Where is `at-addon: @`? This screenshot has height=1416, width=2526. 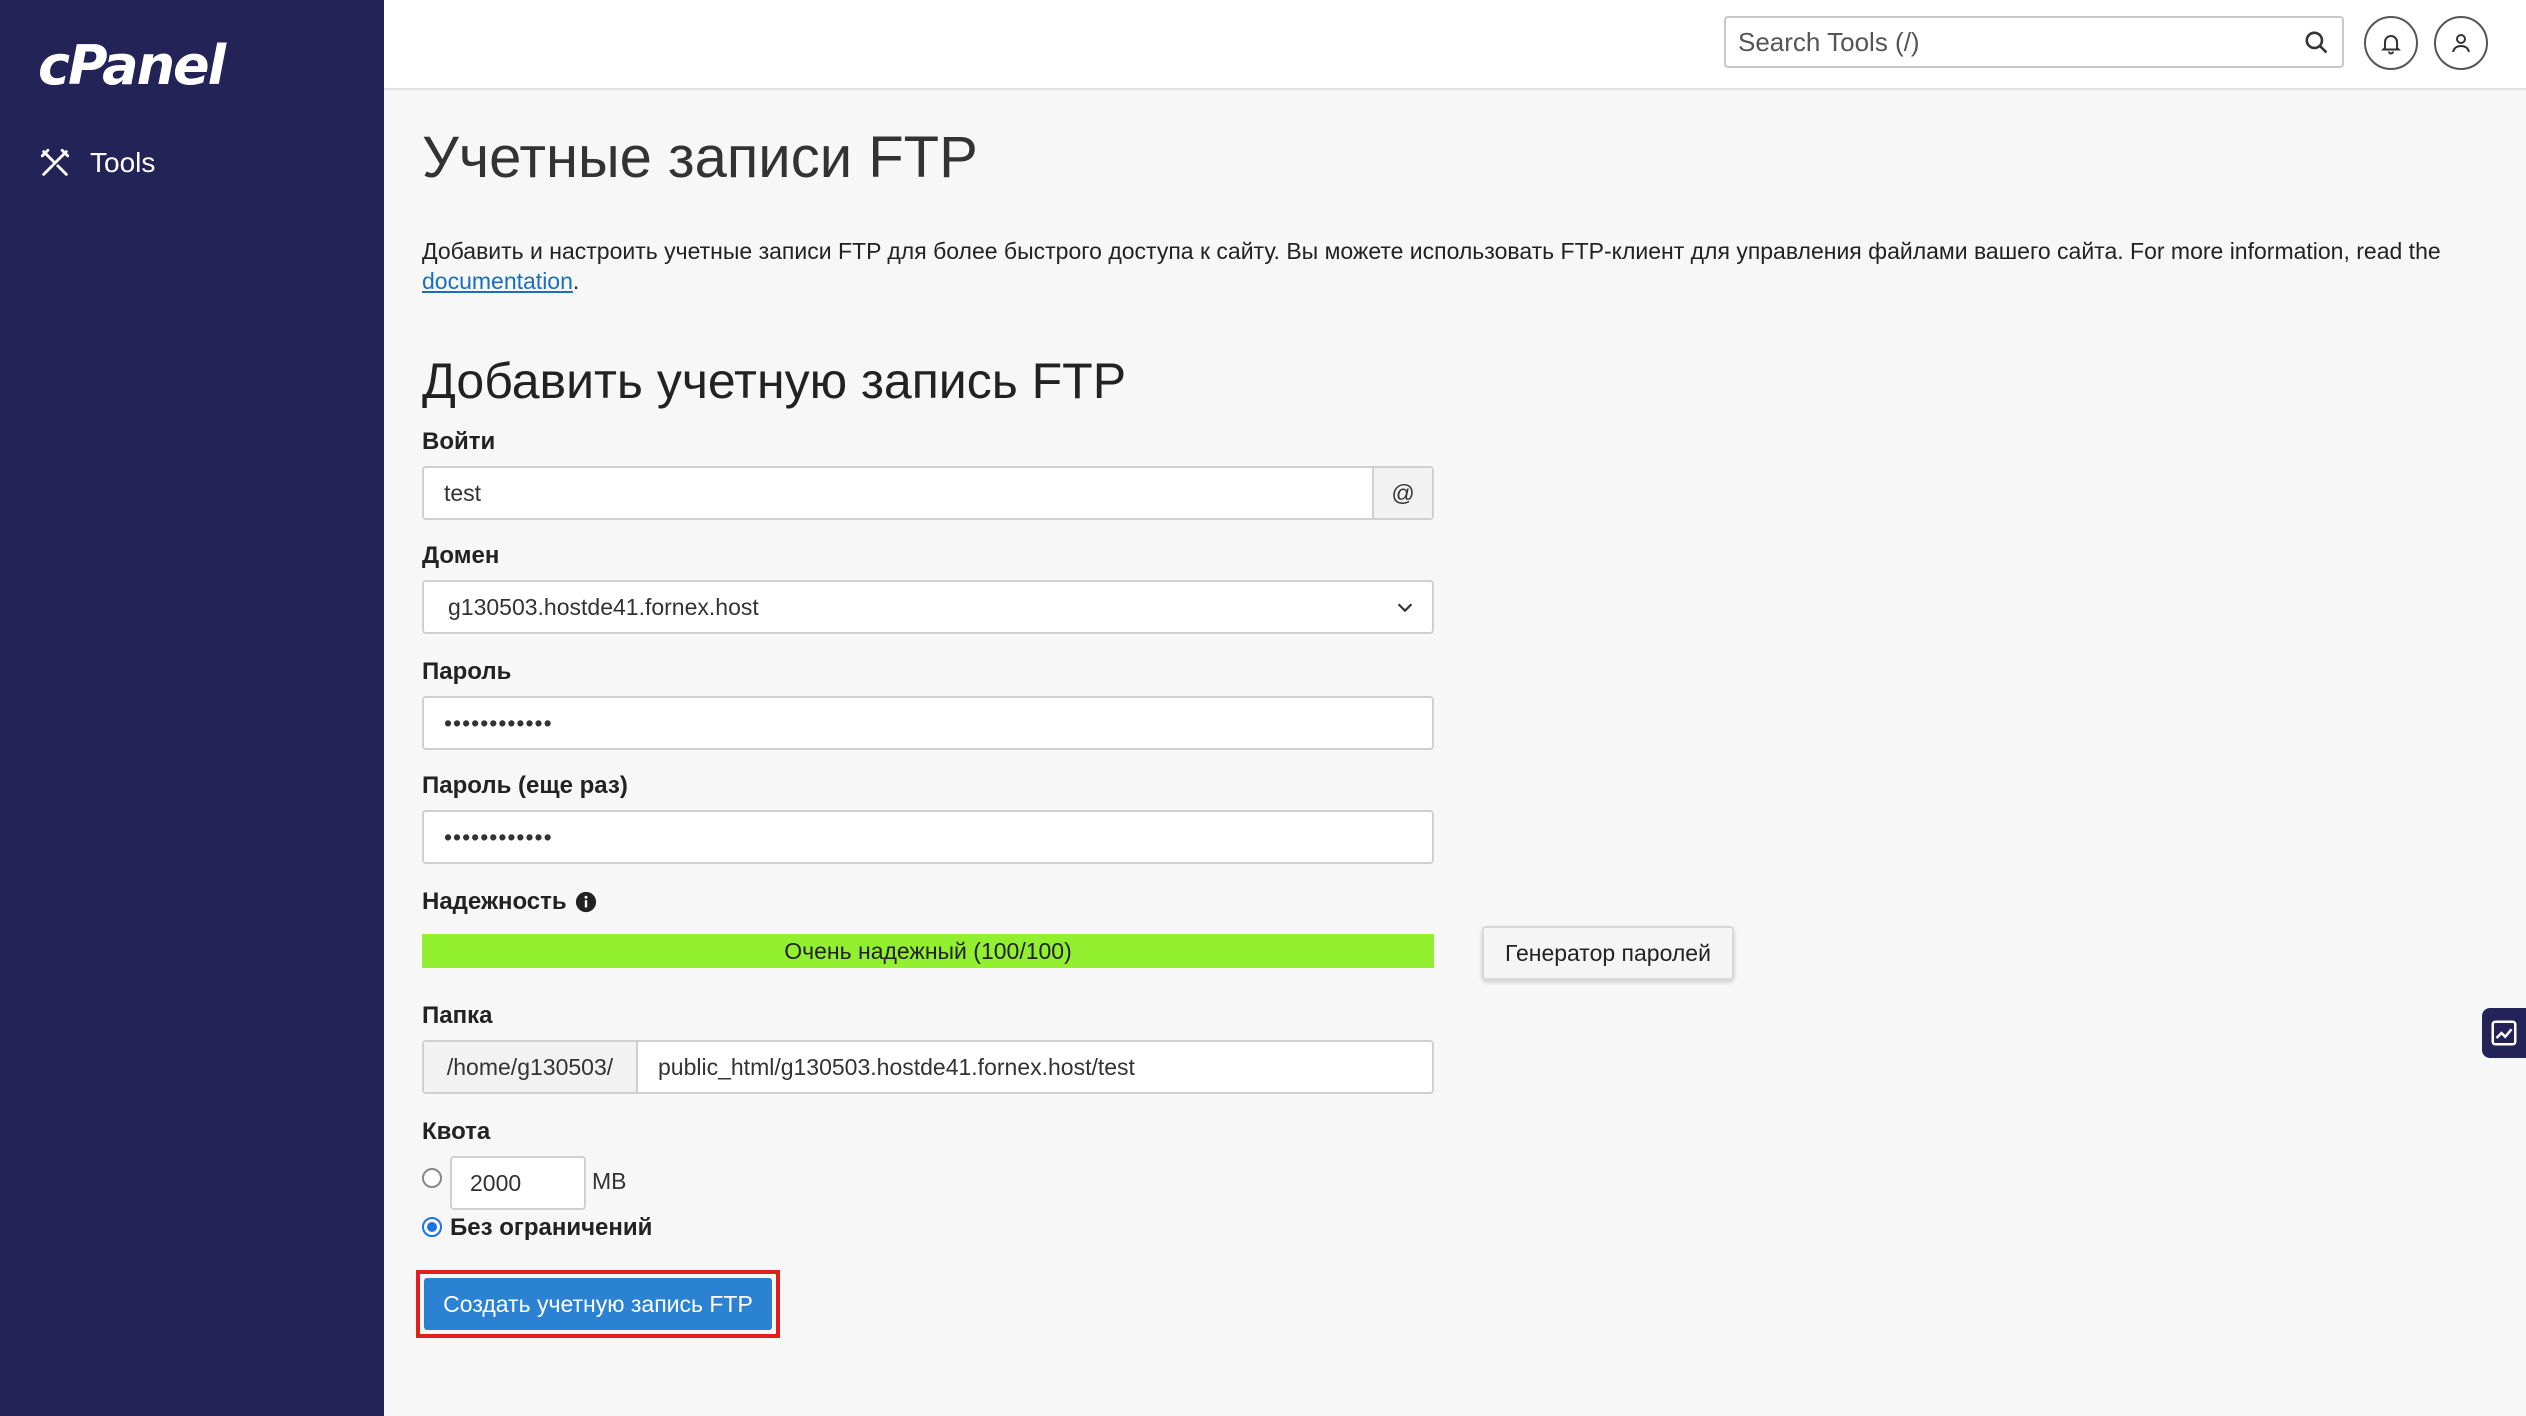 at-addon: @ is located at coordinates (1402, 493).